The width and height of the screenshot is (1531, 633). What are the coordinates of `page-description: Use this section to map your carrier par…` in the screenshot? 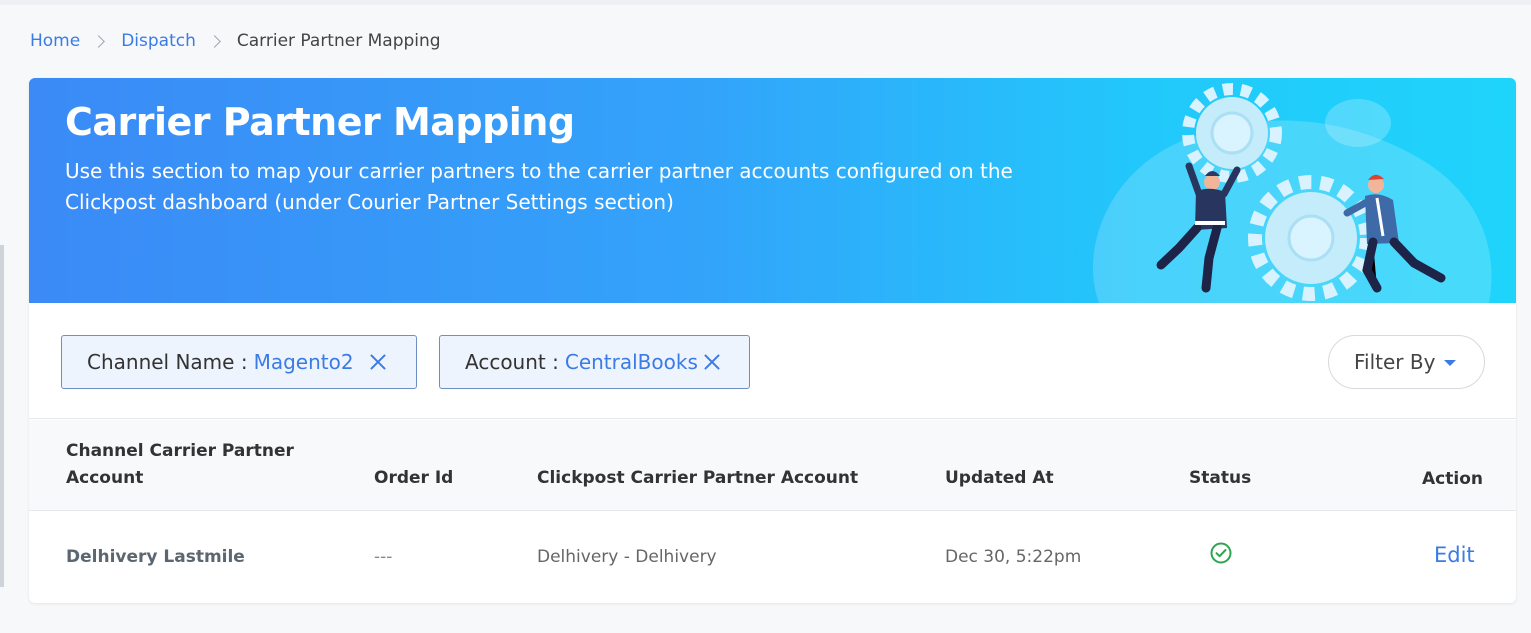 It's located at (539, 186).